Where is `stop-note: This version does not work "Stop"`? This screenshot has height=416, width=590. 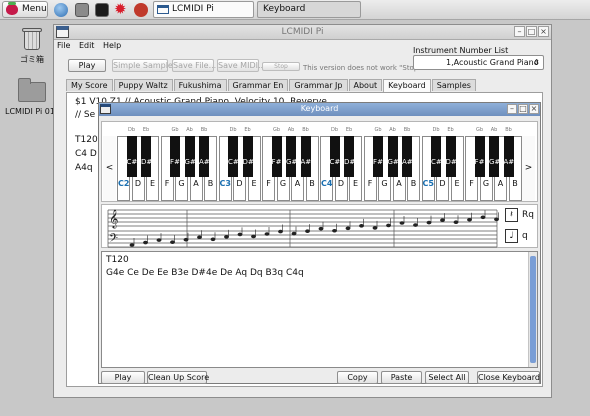 stop-note: This version does not work "Stop" is located at coordinates (362, 68).